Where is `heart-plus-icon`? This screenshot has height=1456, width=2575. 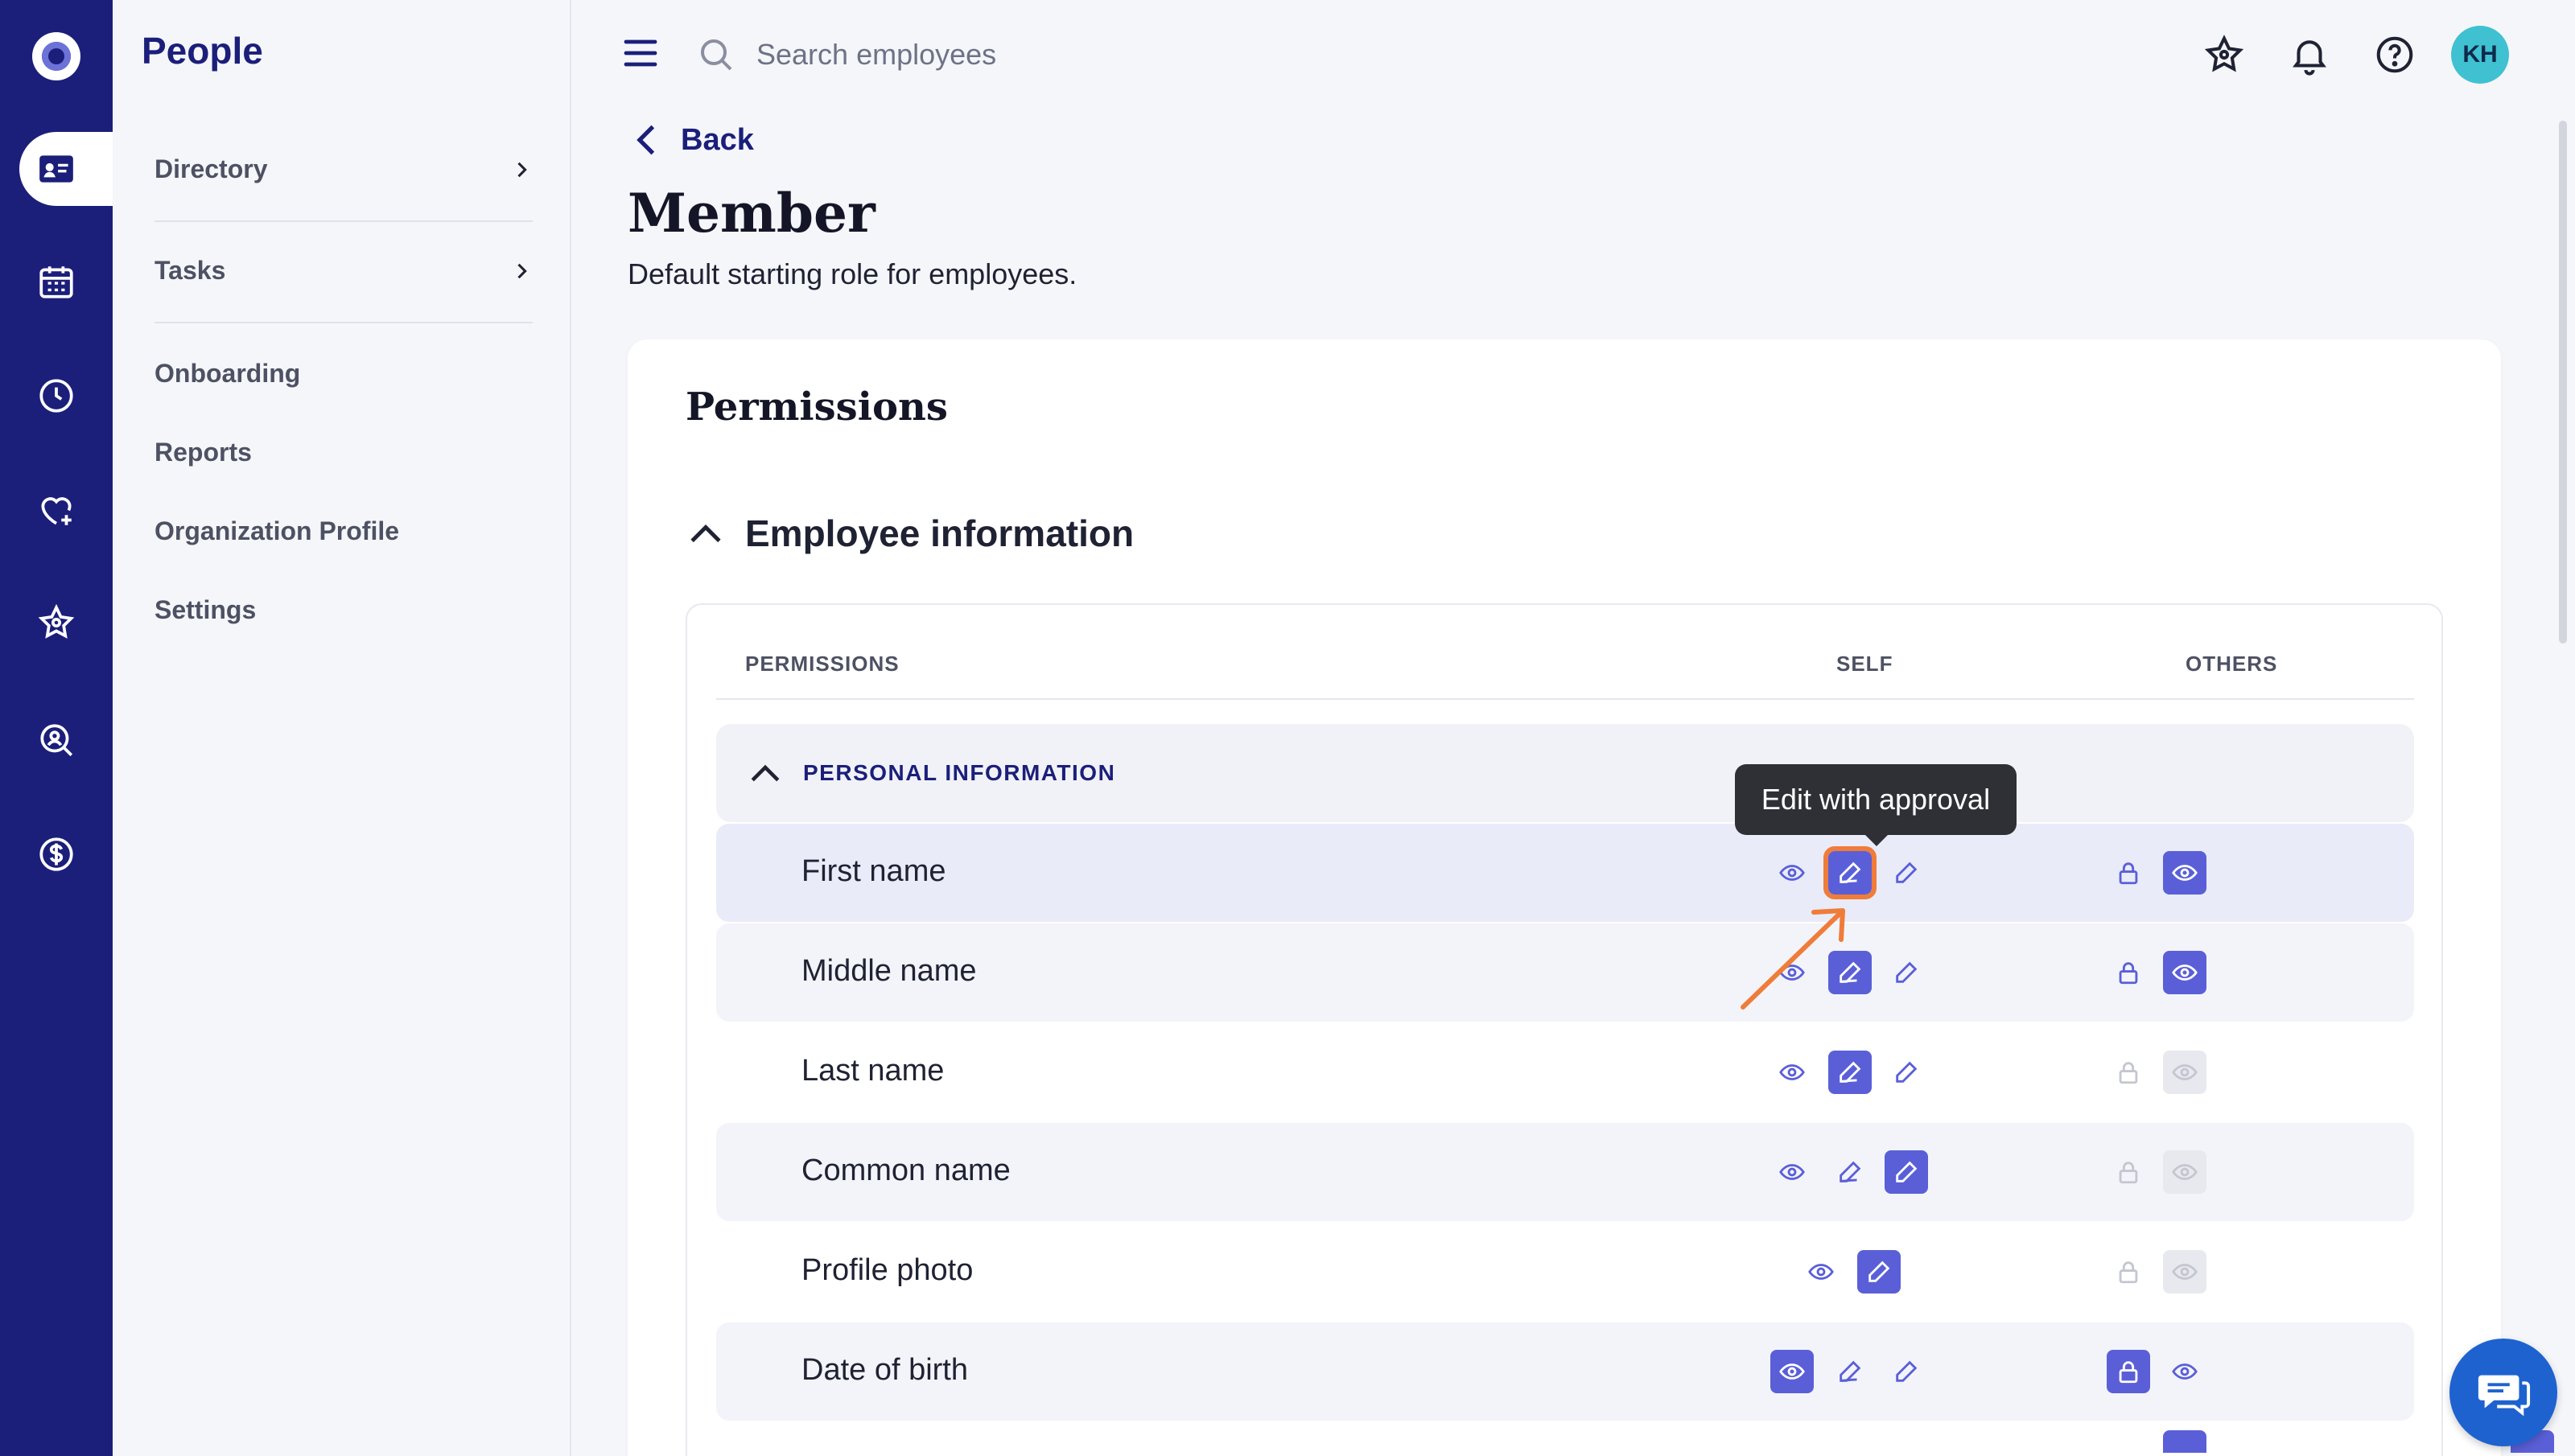
heart-plus-icon is located at coordinates (56, 510).